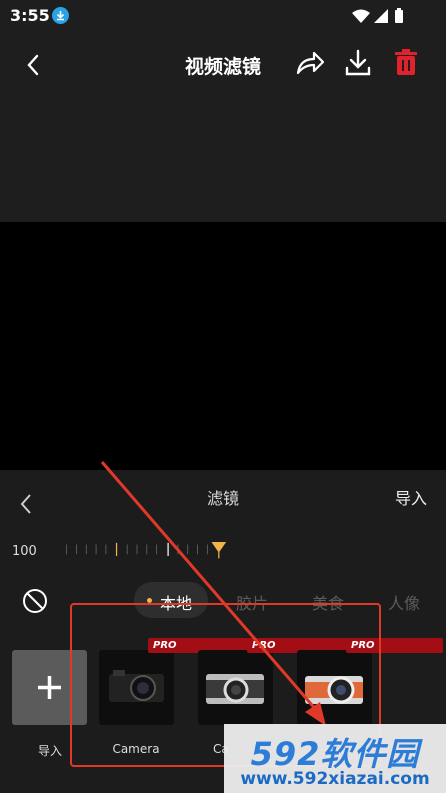  I want to click on watermark: 592软件园 www.592xiazai.com, so click(335, 758).